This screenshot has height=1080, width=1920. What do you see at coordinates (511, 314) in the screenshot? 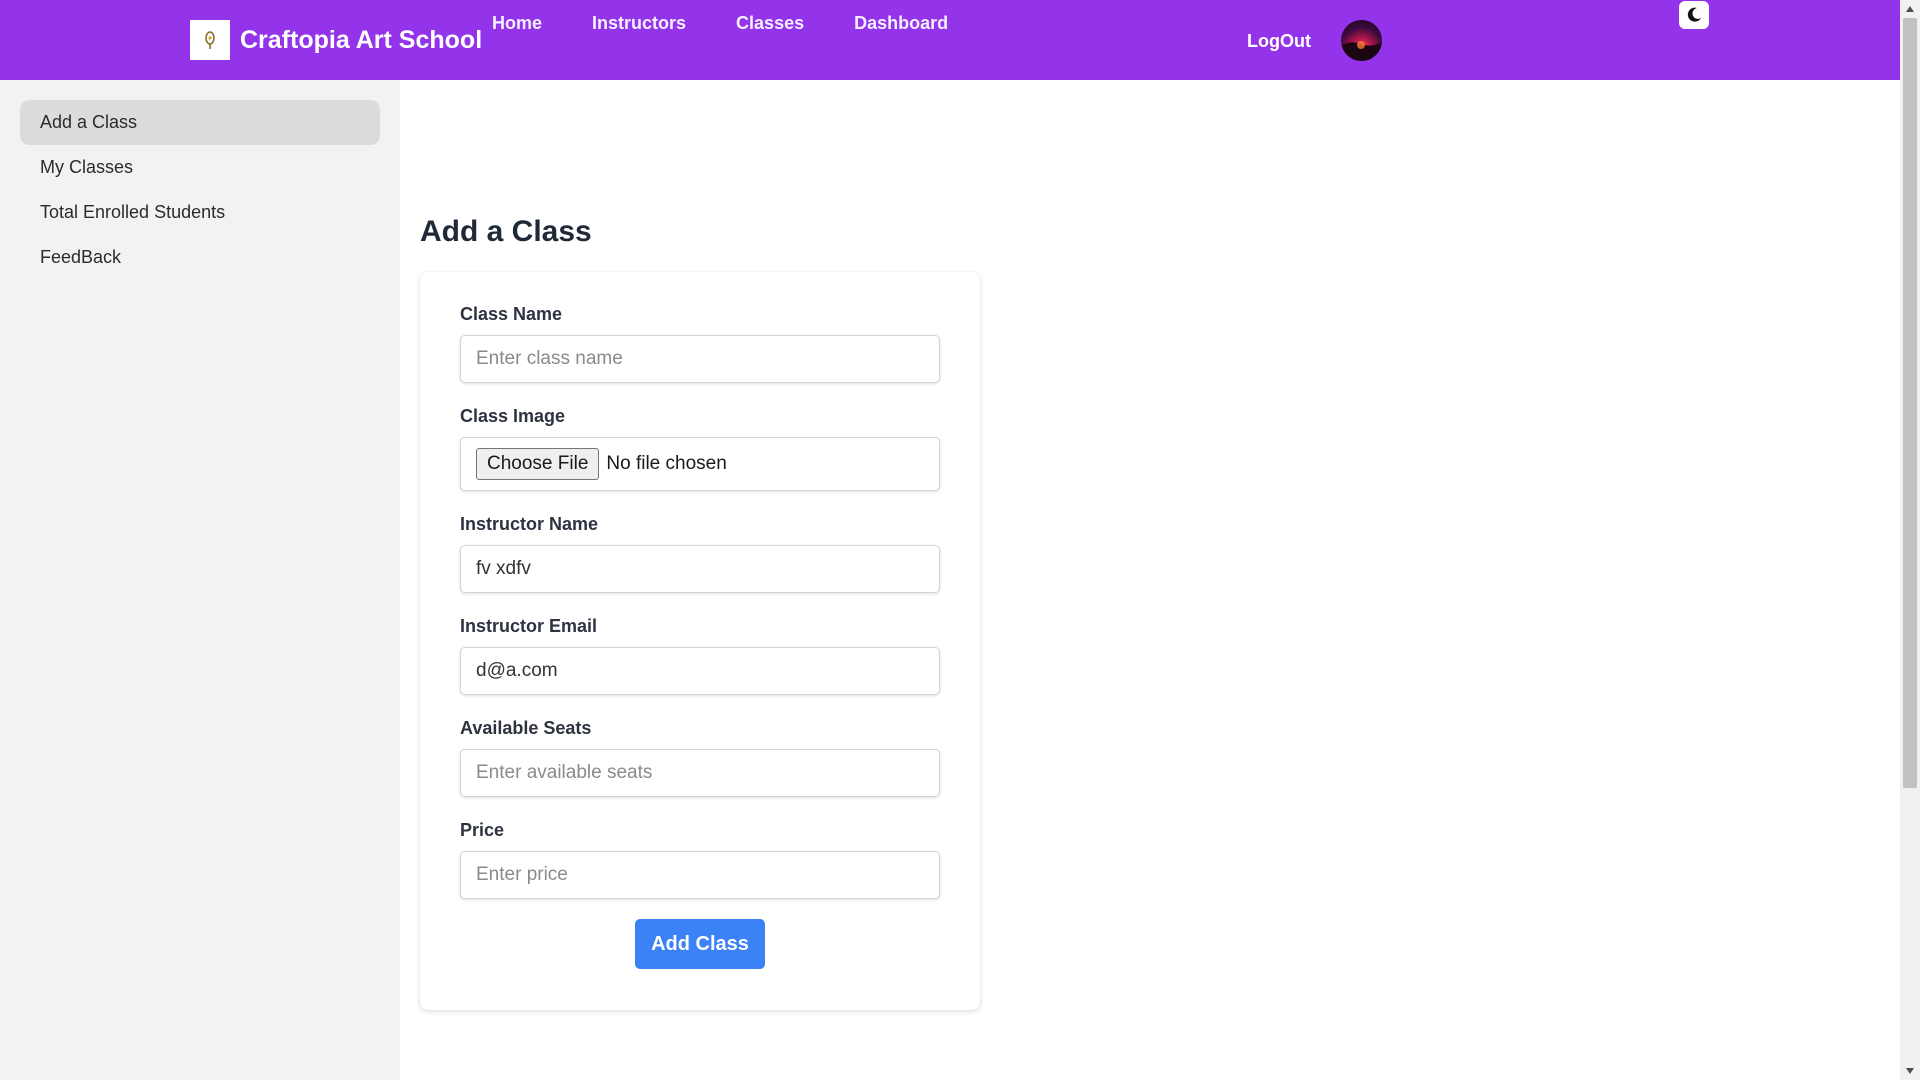
I see `class-name-label: Class Name` at bounding box center [511, 314].